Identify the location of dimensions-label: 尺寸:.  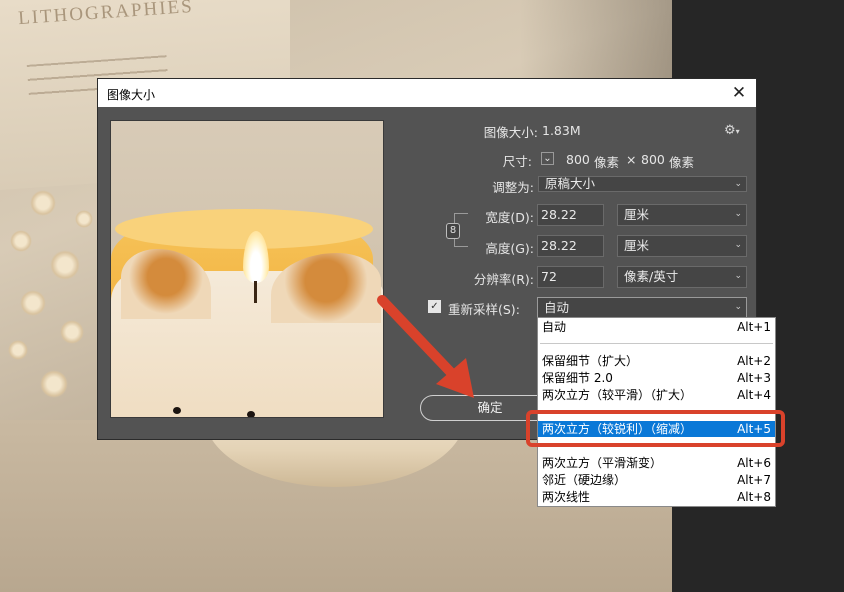
(517, 161).